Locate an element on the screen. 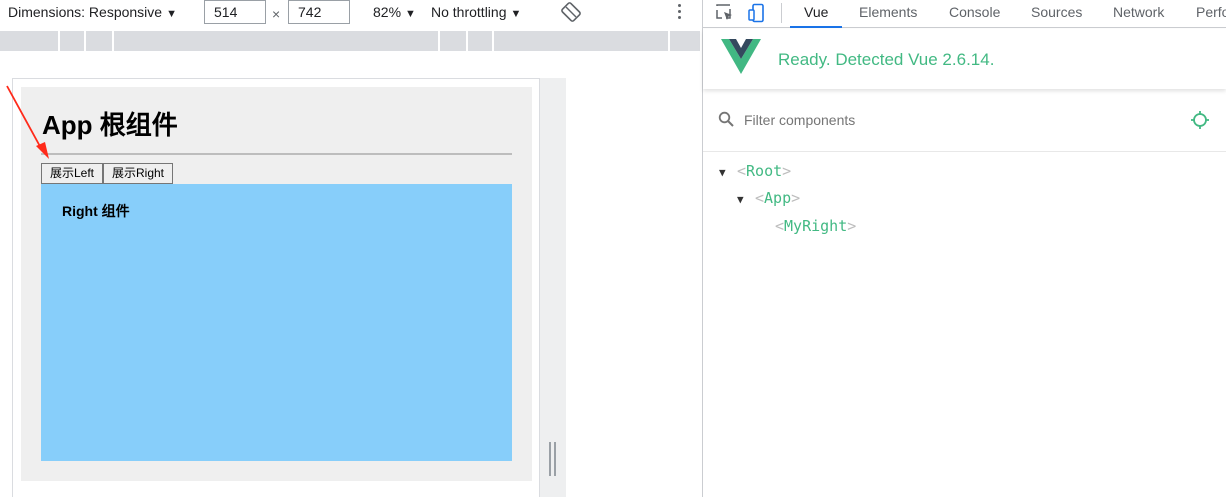 The height and width of the screenshot is (497, 1226). dimensions-dropdown: Dimensions: Responsive ▼ is located at coordinates (92, 12).